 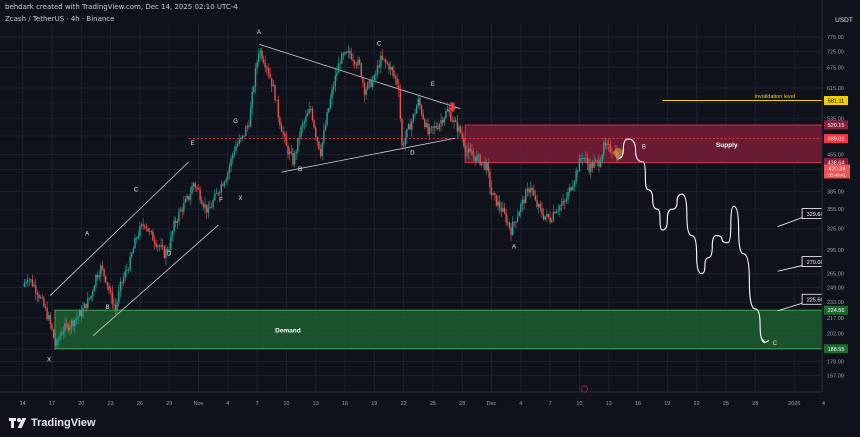 What do you see at coordinates (697, 404) in the screenshot?
I see `x-tick-label: 22` at bounding box center [697, 404].